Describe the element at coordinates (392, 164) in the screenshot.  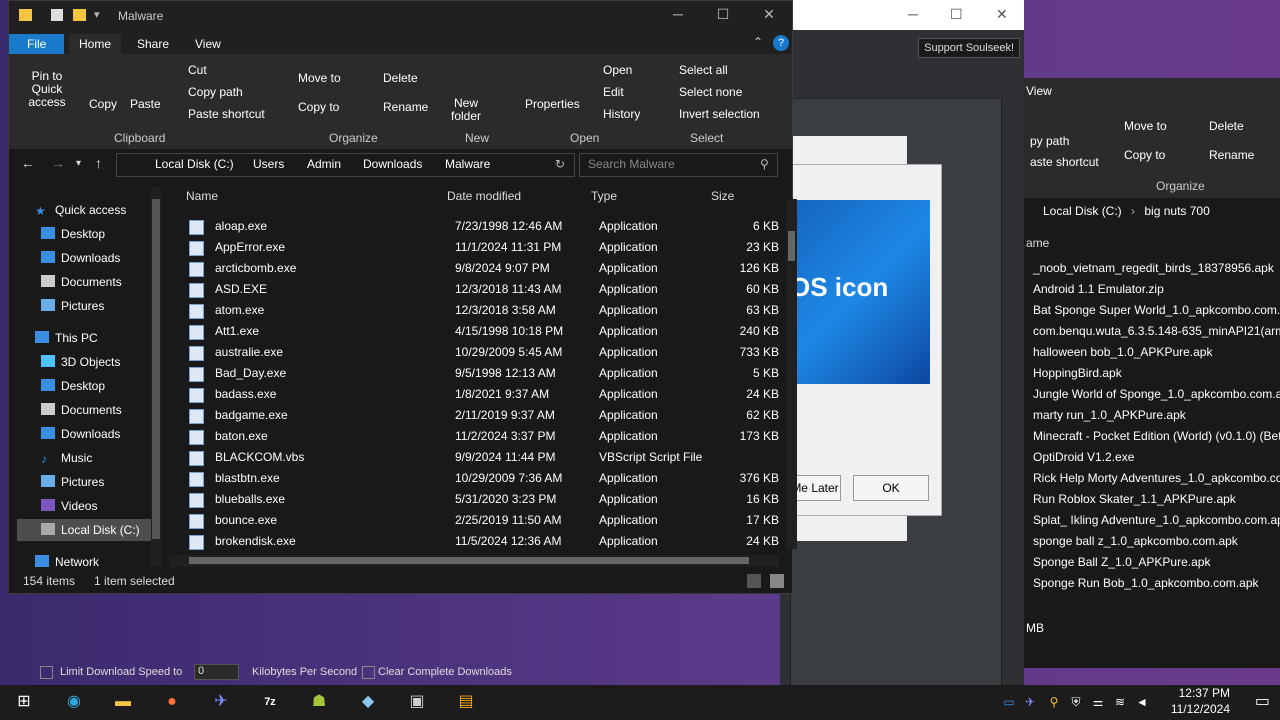
I see `crumb: Downloads` at that location.